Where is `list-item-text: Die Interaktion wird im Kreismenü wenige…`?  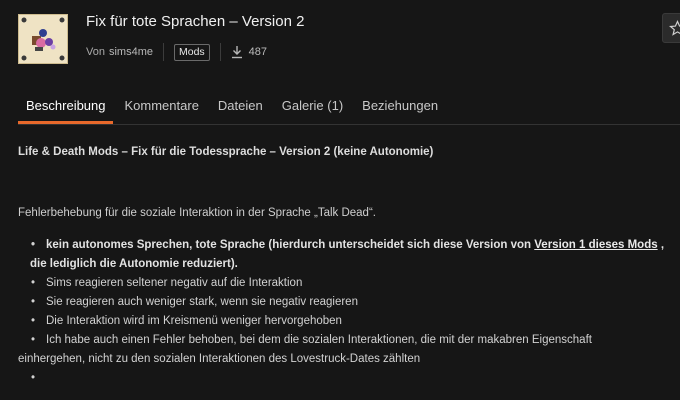 list-item-text: Die Interaktion wird im Kreismenü wenige… is located at coordinates (194, 321).